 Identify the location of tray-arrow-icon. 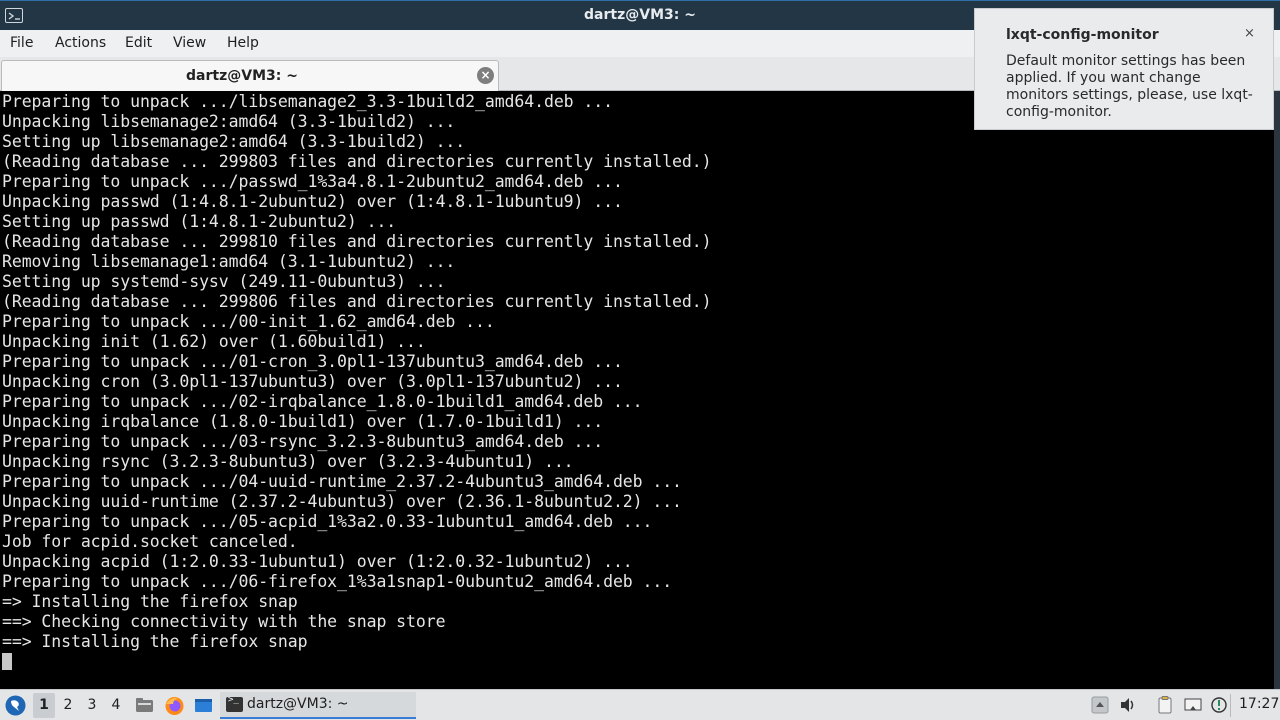
(1100, 705).